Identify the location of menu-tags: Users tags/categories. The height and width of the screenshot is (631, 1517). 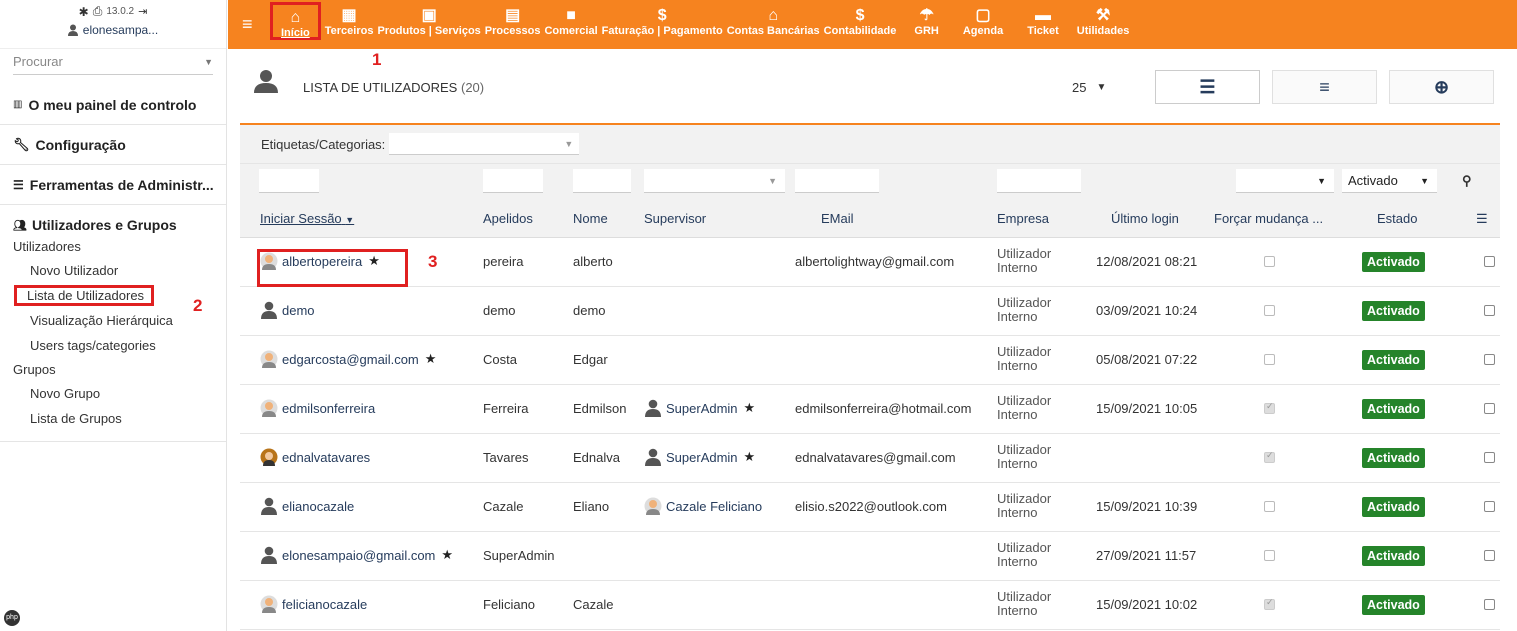
(113, 345).